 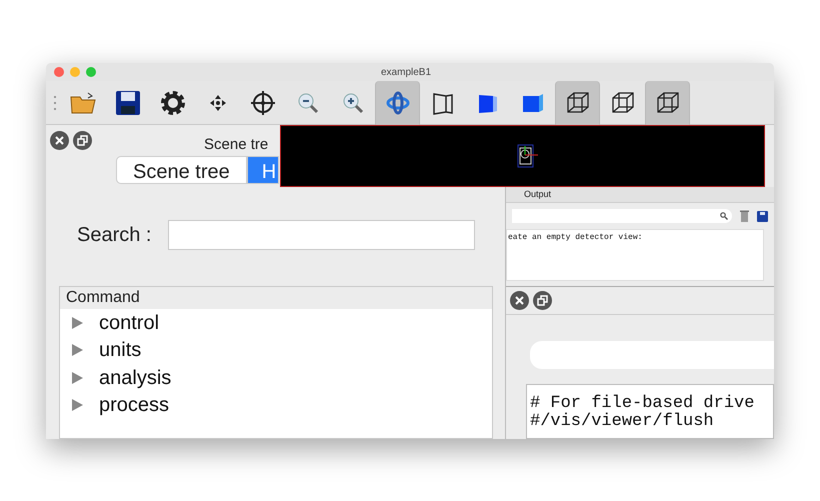 What do you see at coordinates (724, 216) in the screenshot?
I see `search-icon` at bounding box center [724, 216].